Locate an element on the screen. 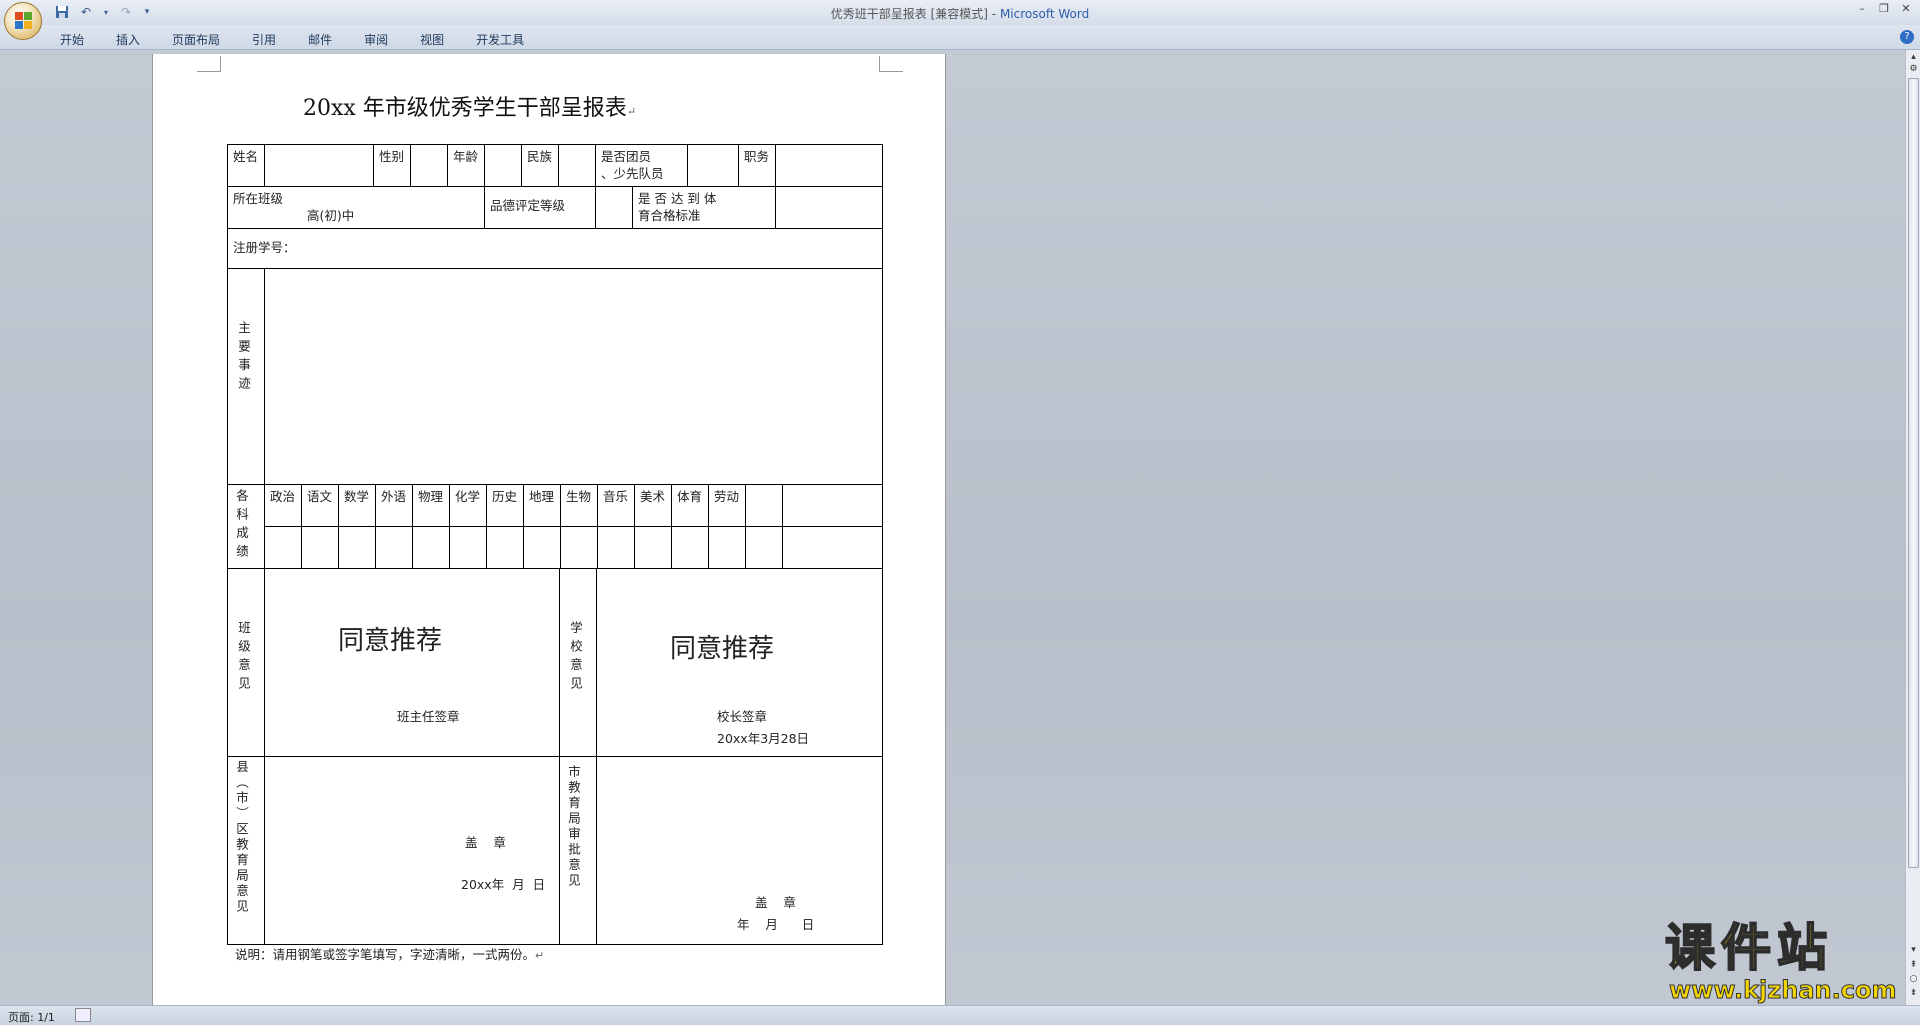 This screenshot has height=1025, width=1920. school-opinion-cell: 同意推荐 校长签章 20xx年3月28日 is located at coordinates (739, 662).